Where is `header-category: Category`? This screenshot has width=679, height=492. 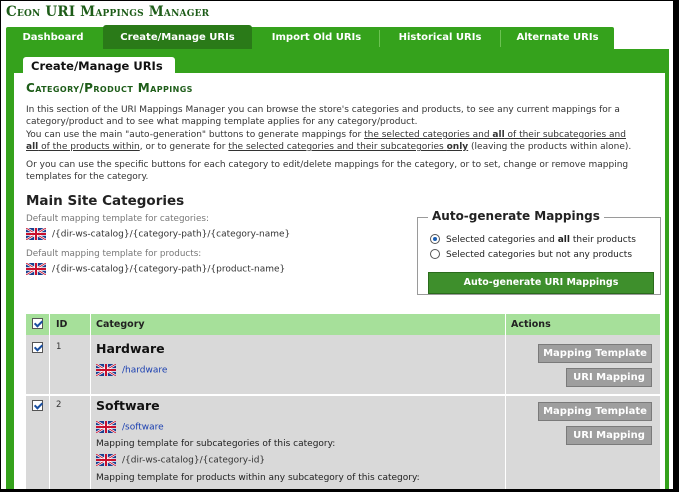
header-category: Category is located at coordinates (120, 324).